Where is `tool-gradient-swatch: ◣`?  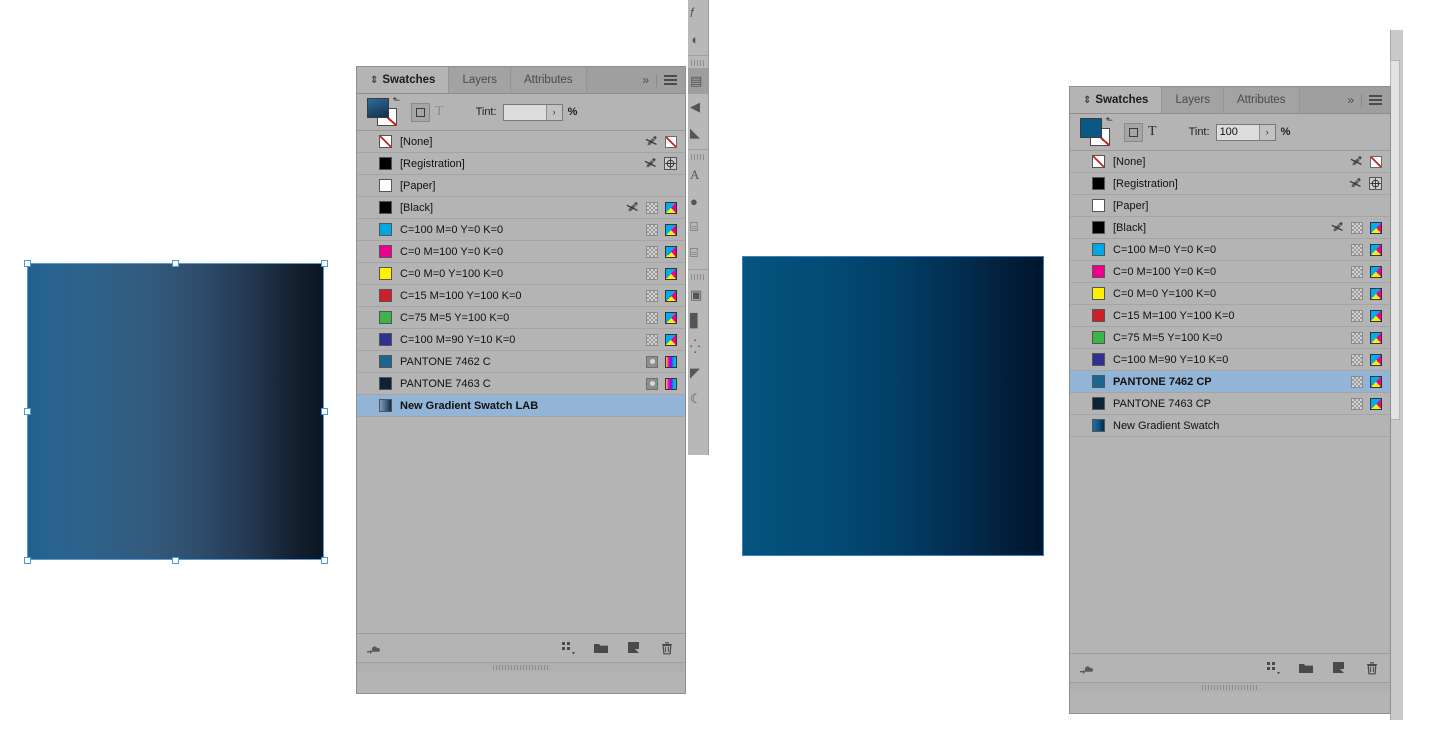
tool-gradient-swatch: ◣ is located at coordinates (698, 133).